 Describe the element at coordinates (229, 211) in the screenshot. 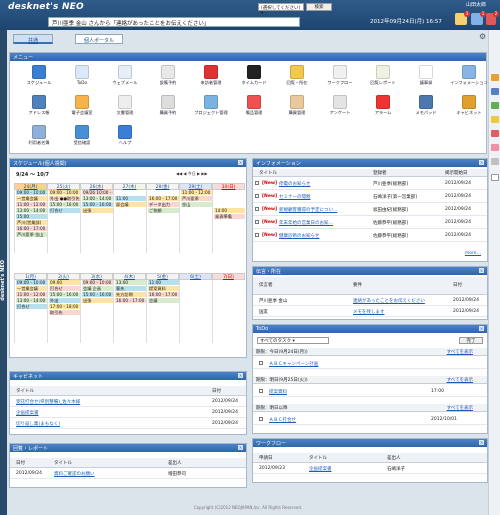

I see `schedule-event: 14:00` at that location.